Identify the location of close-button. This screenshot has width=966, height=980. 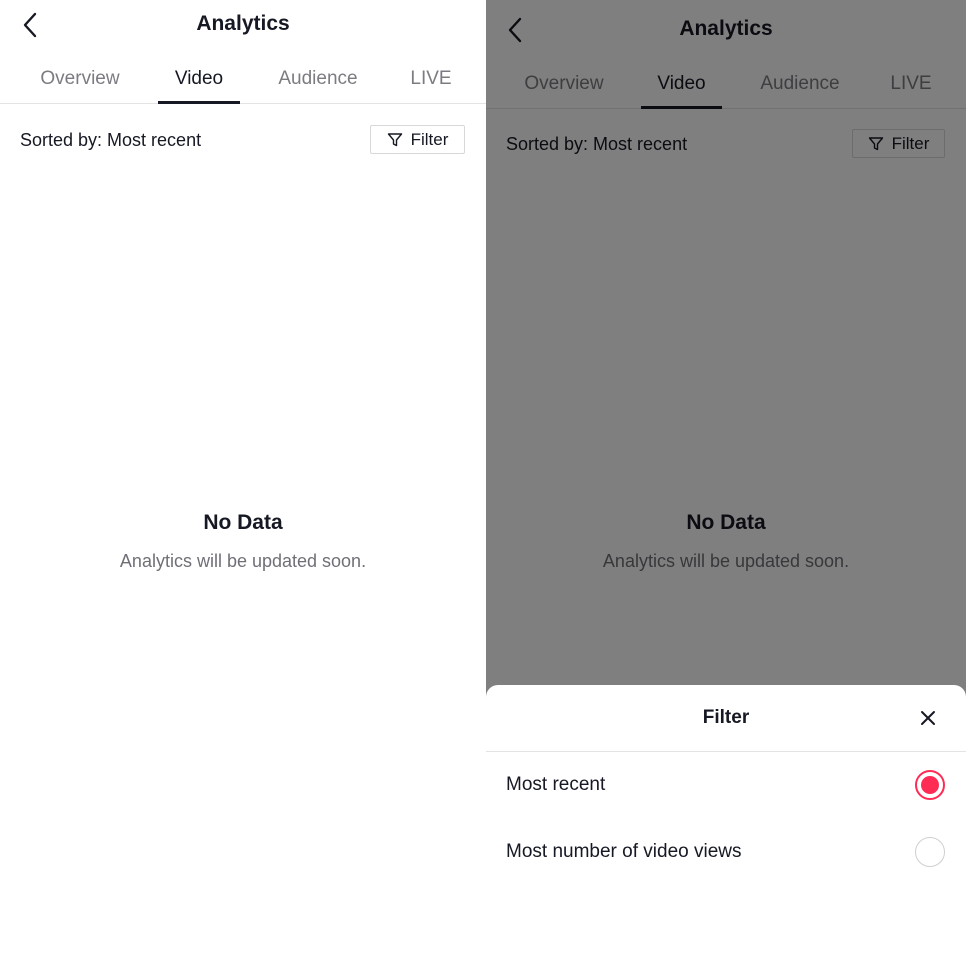
(928, 718).